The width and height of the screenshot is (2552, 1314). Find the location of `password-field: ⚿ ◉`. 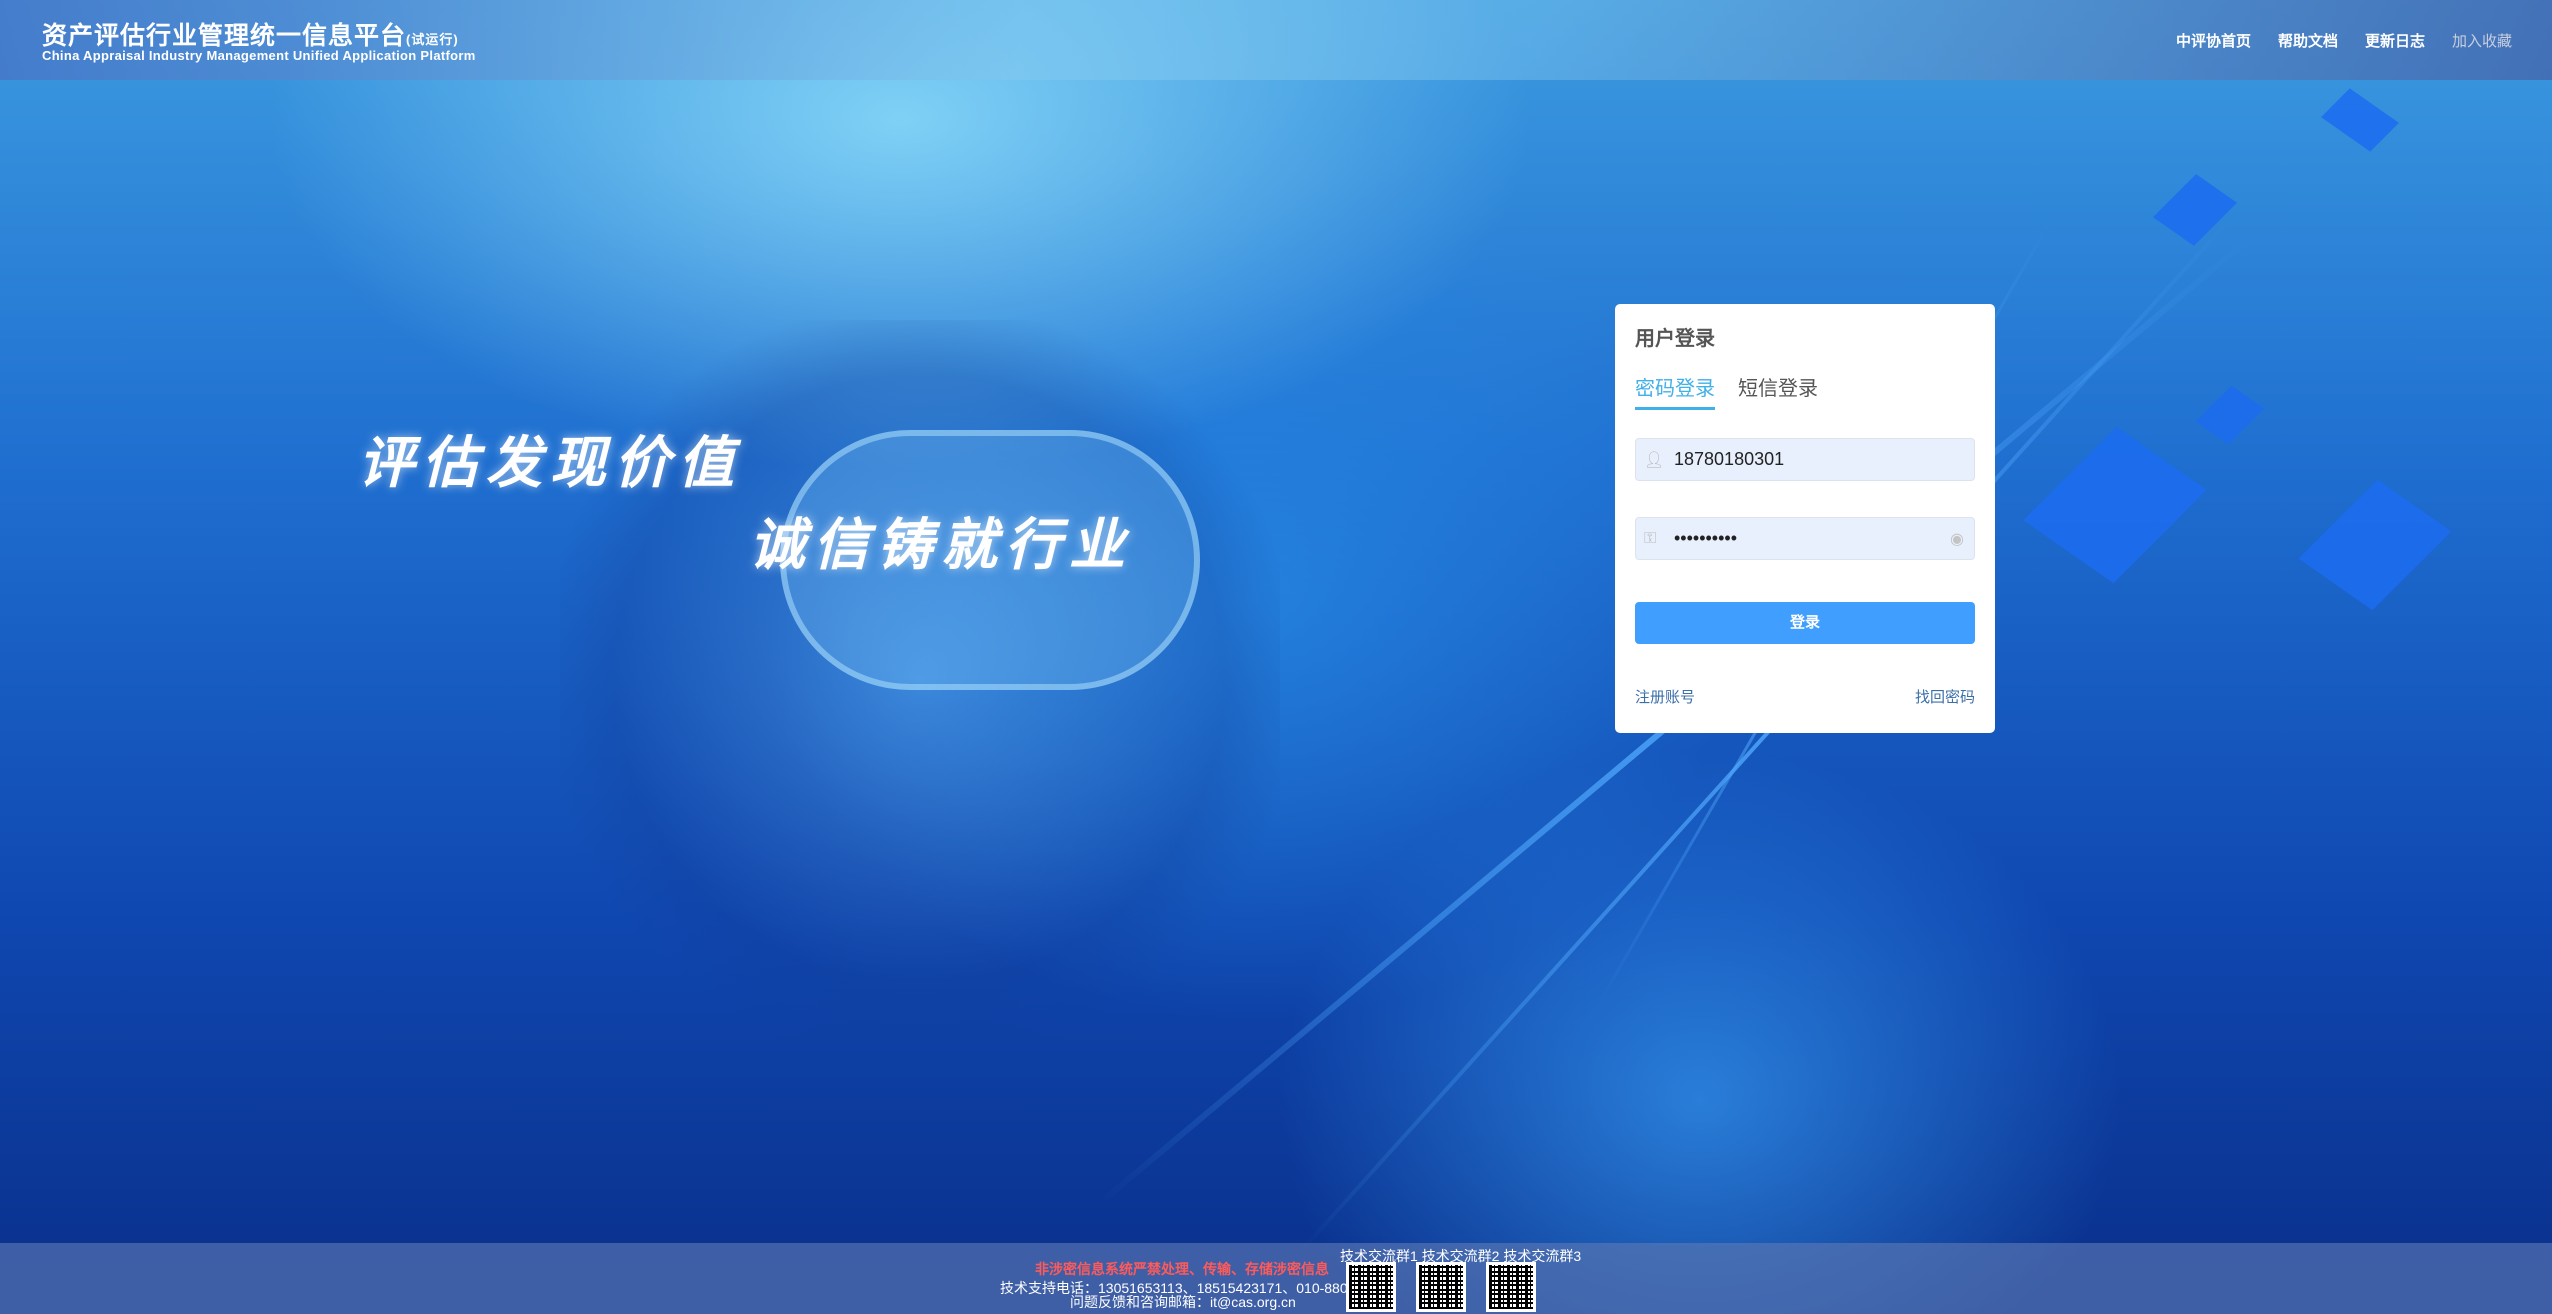

password-field: ⚿ ◉ is located at coordinates (1805, 538).